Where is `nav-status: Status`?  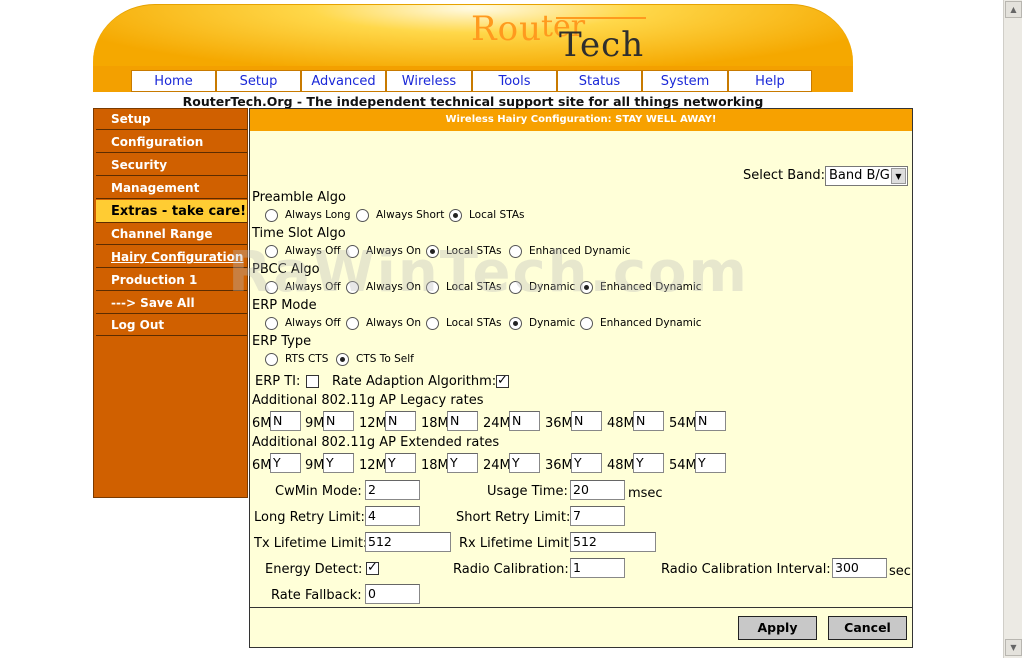 nav-status: Status is located at coordinates (599, 81).